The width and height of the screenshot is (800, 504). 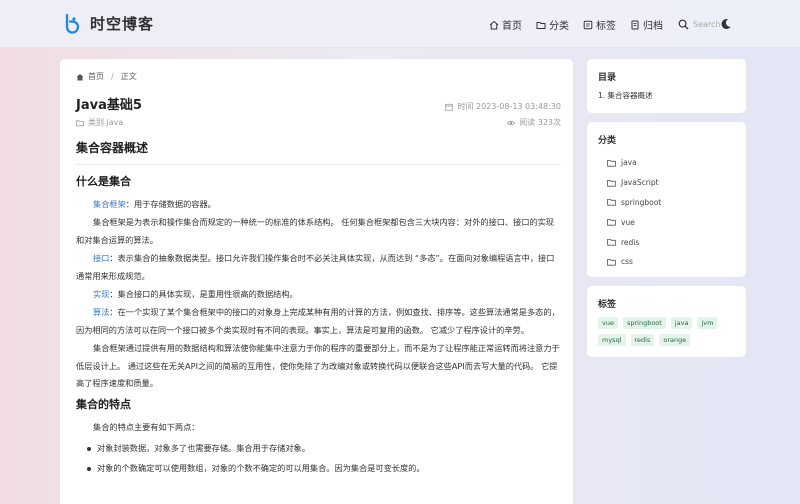 What do you see at coordinates (72, 23) in the screenshot?
I see `logo-icon` at bounding box center [72, 23].